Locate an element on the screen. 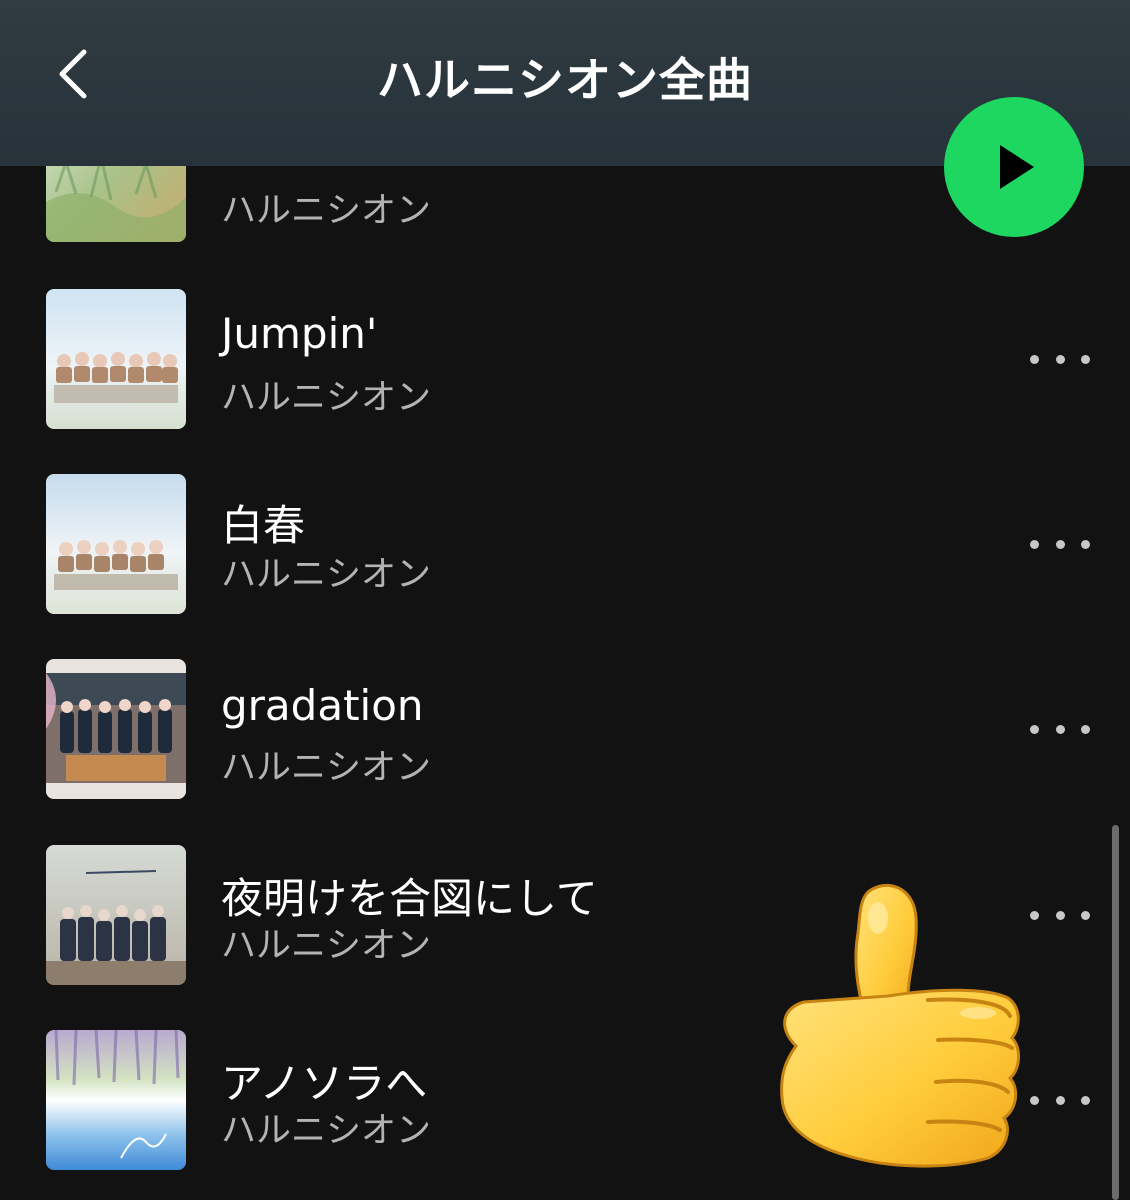 This screenshot has height=1200, width=1130. track-row: gradation ハルニシオン is located at coordinates (550, 729).